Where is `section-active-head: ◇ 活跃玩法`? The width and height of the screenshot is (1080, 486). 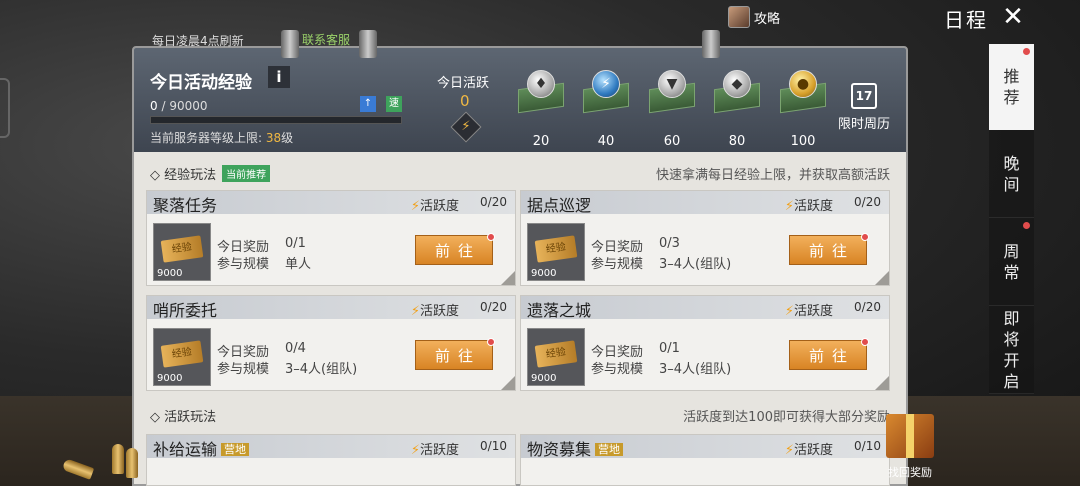 section-active-head: ◇ 活跃玩法 is located at coordinates (183, 415).